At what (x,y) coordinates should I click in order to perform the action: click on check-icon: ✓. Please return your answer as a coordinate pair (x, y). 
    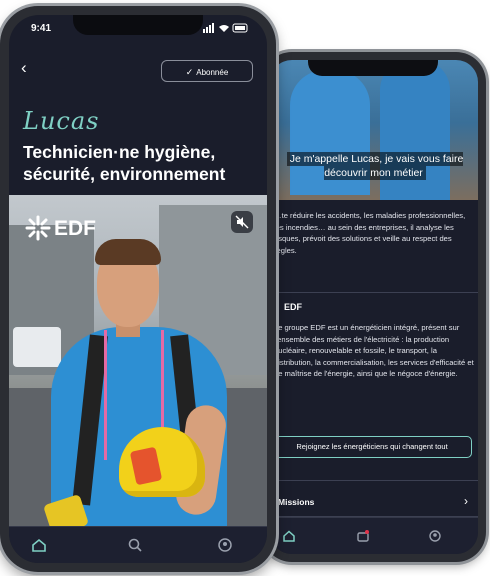
    Looking at the image, I should click on (189, 72).